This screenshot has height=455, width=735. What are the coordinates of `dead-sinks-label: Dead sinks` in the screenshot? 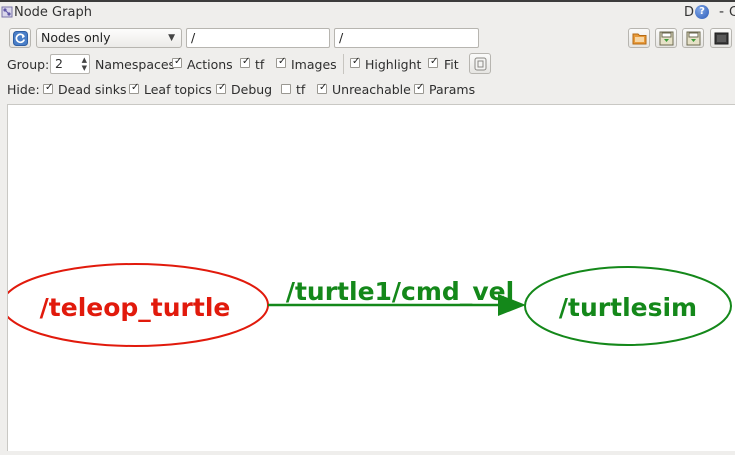 It's located at (92, 89).